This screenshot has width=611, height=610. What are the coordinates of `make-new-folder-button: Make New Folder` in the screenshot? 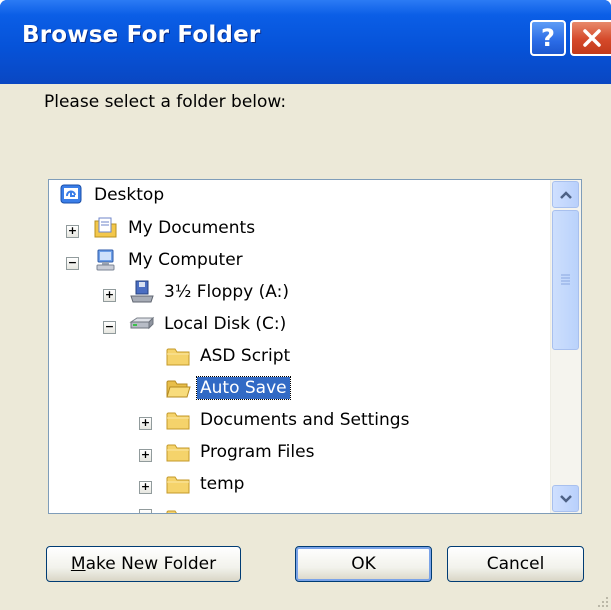 It's located at (143, 564).